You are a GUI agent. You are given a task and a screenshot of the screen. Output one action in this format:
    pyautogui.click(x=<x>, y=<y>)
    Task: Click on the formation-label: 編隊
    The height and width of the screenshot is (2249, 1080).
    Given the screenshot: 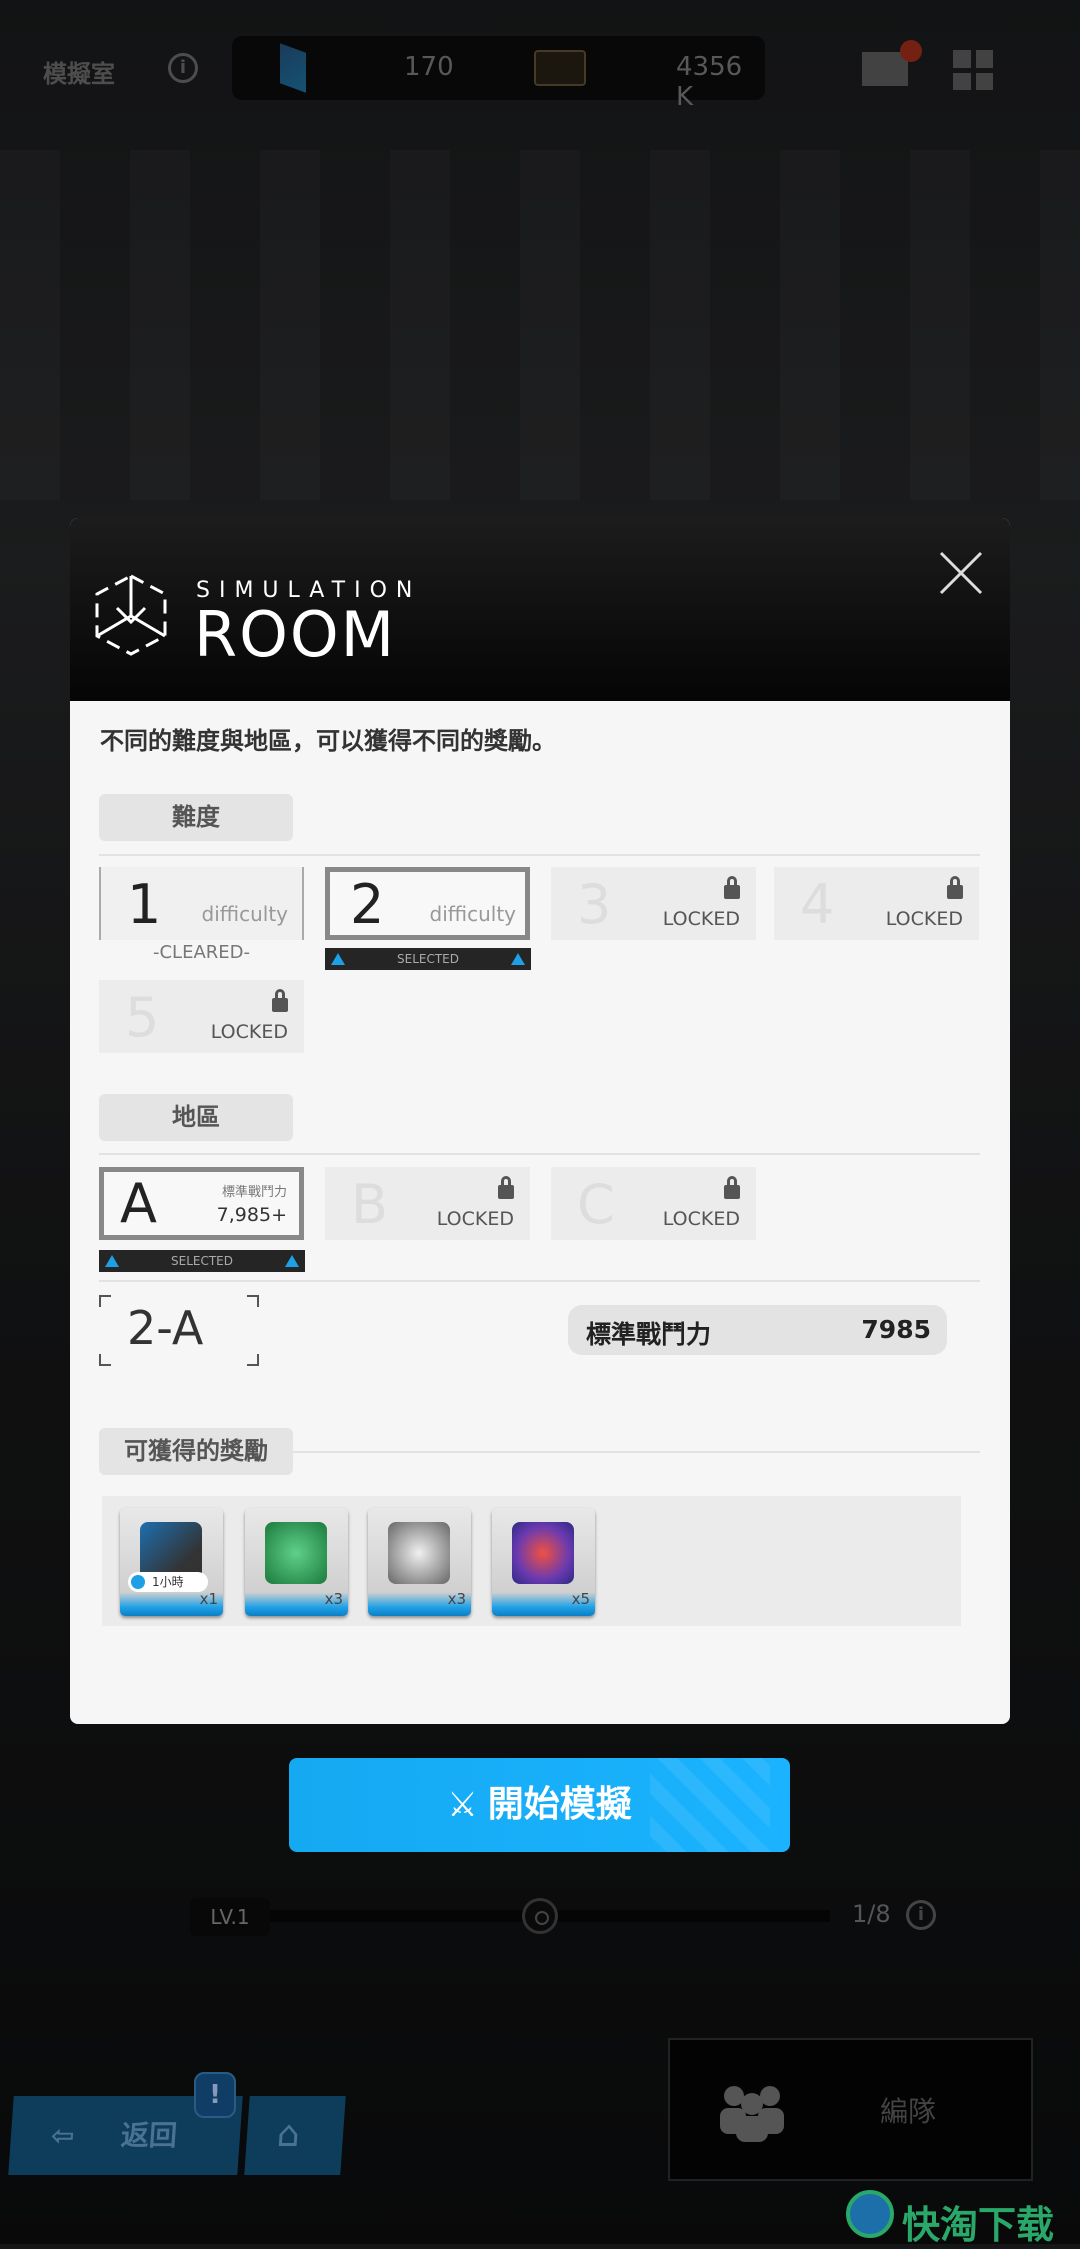 What is the action you would take?
    pyautogui.click(x=908, y=2111)
    